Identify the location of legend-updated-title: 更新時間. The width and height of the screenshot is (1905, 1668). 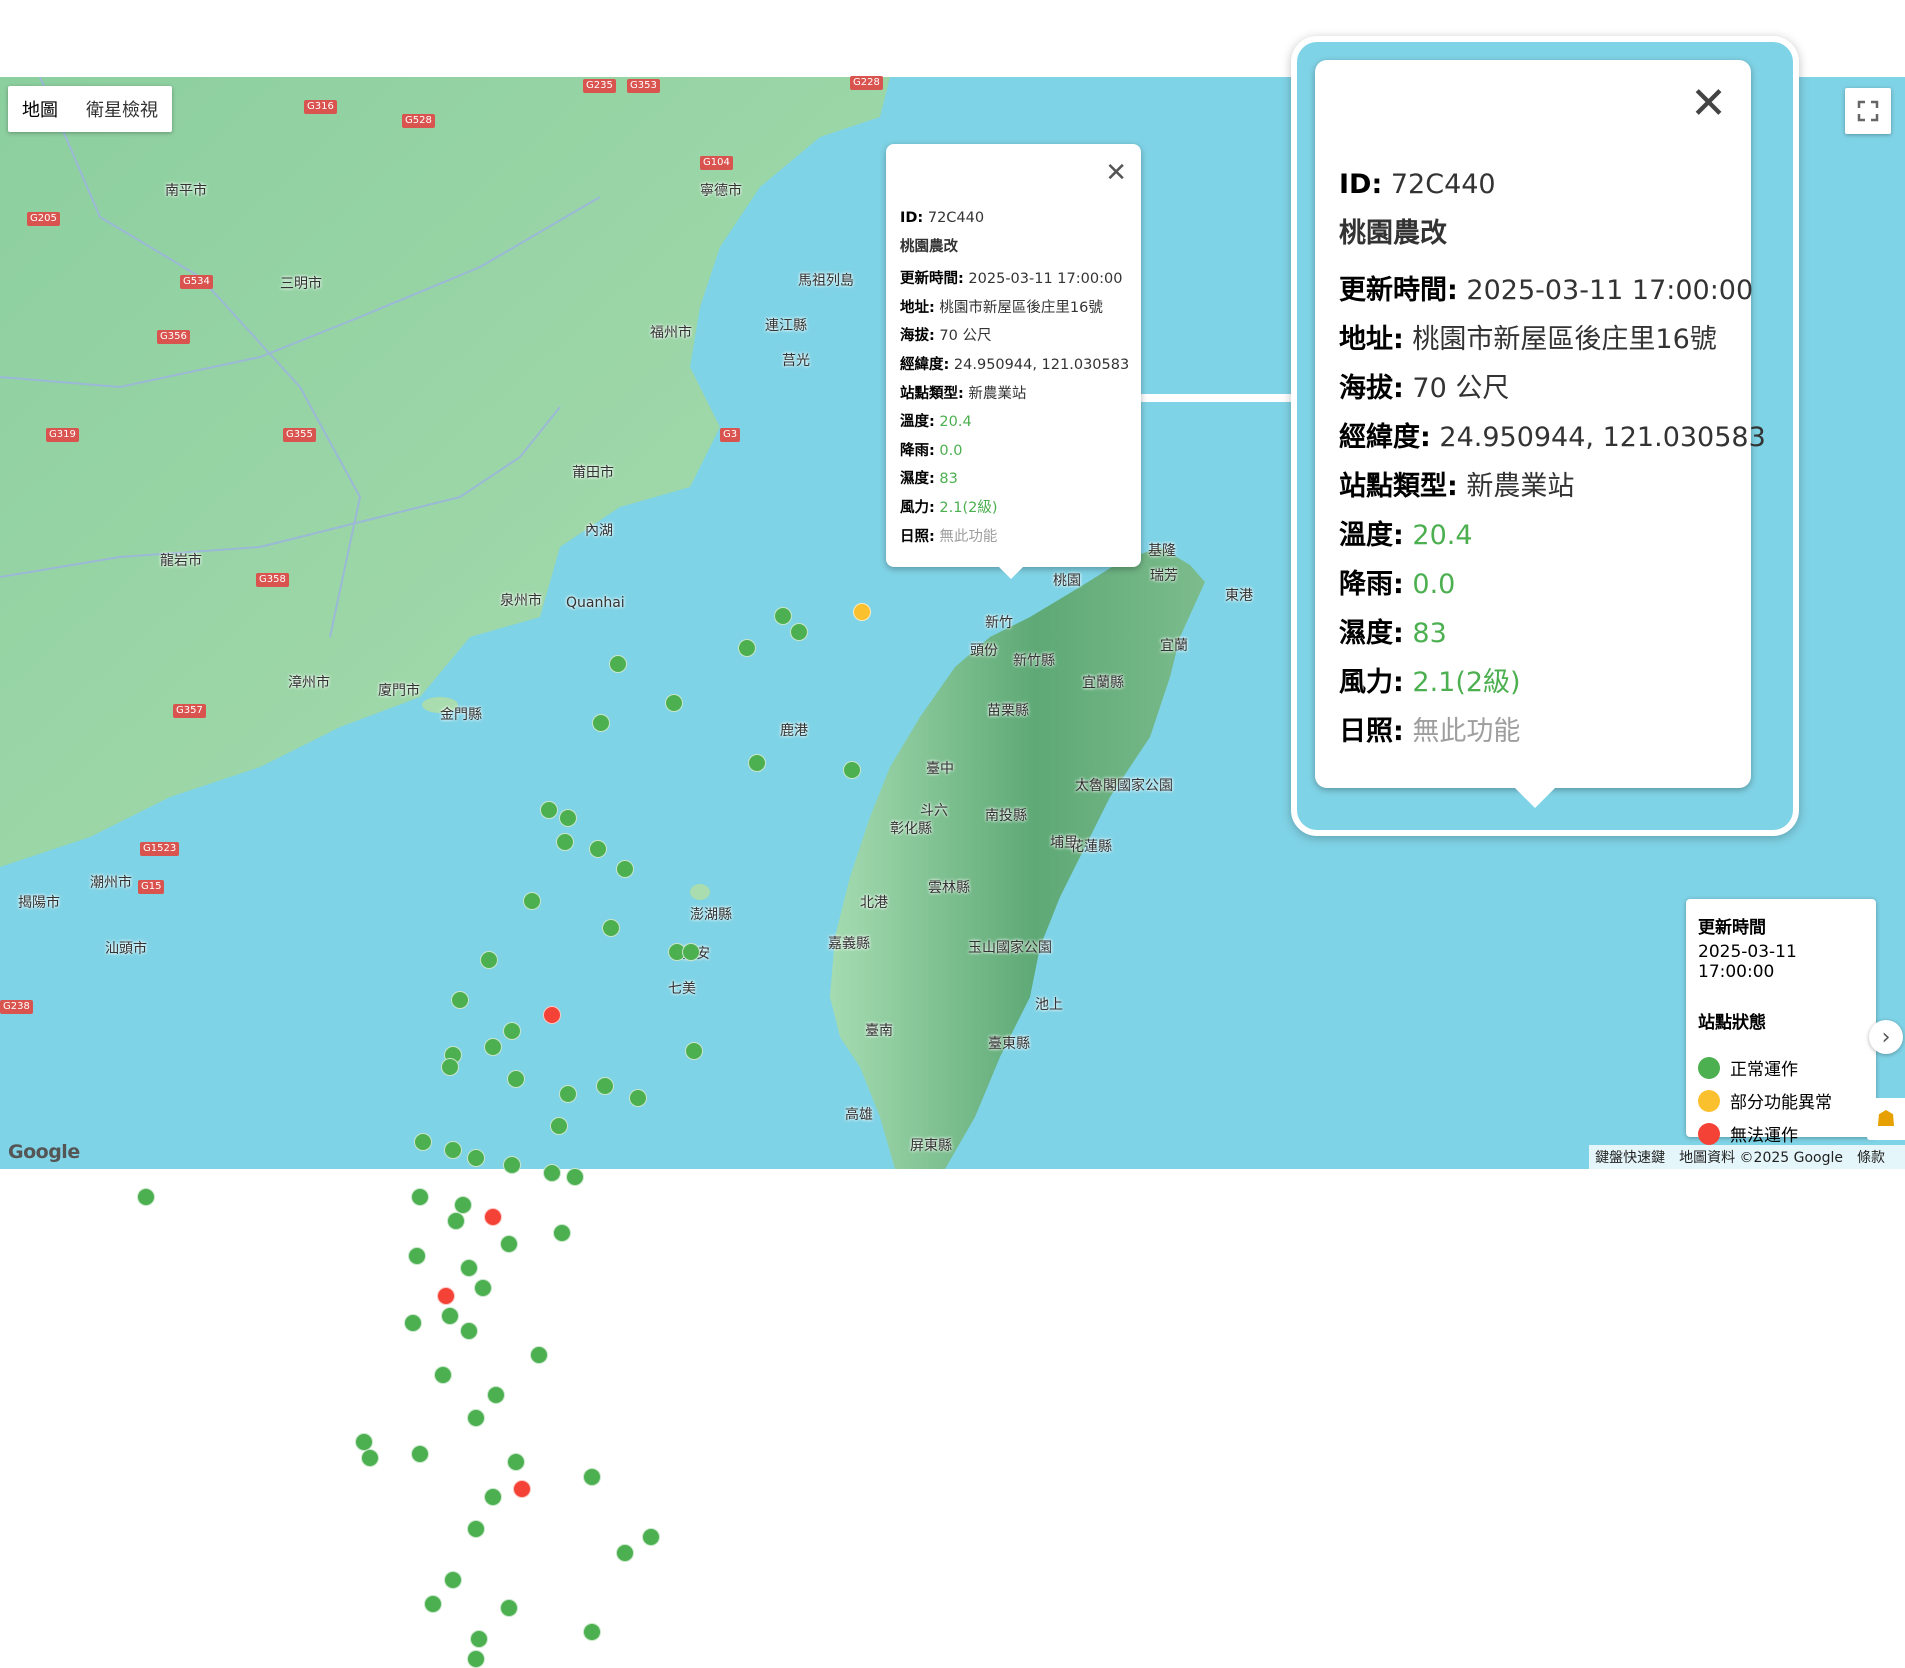
(1732, 928).